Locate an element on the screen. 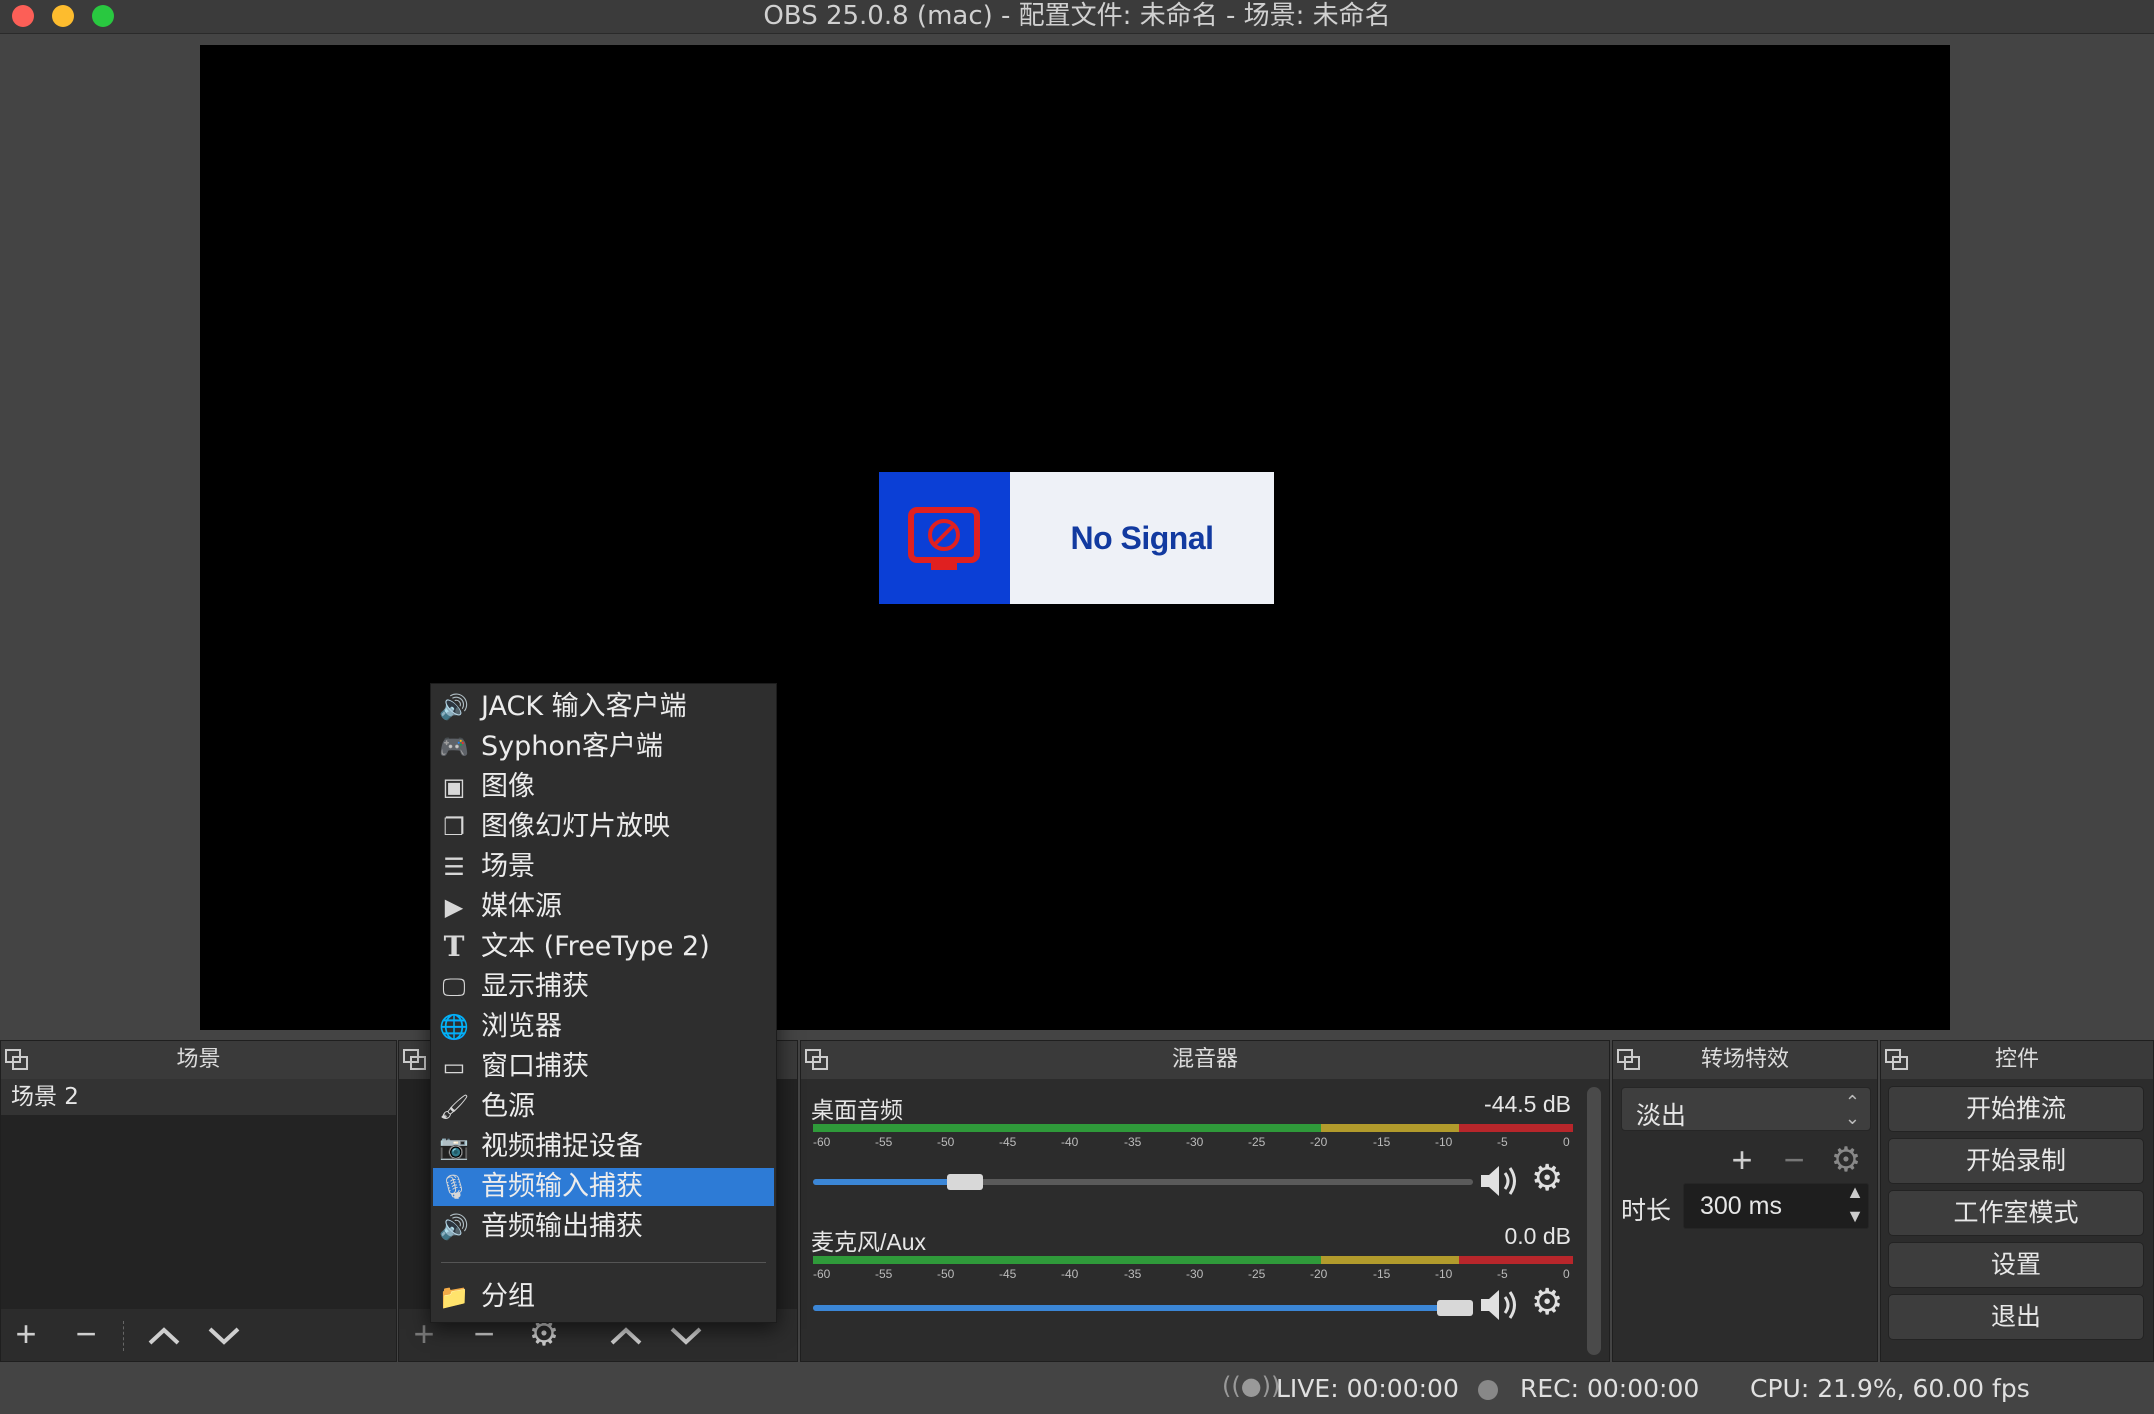 The height and width of the screenshot is (1414, 2154). mixer-dock-title: 混音器 is located at coordinates (1204, 1059).